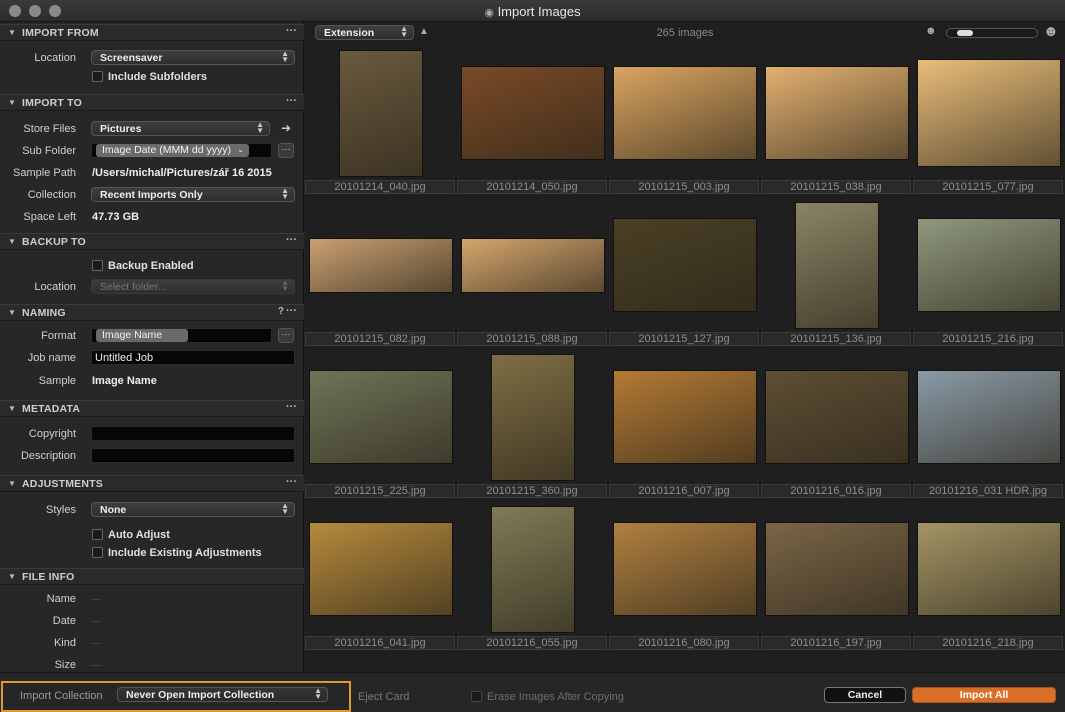  Describe the element at coordinates (152, 408) in the screenshot. I see `section-metadata: ▼ METADATA ···` at that location.